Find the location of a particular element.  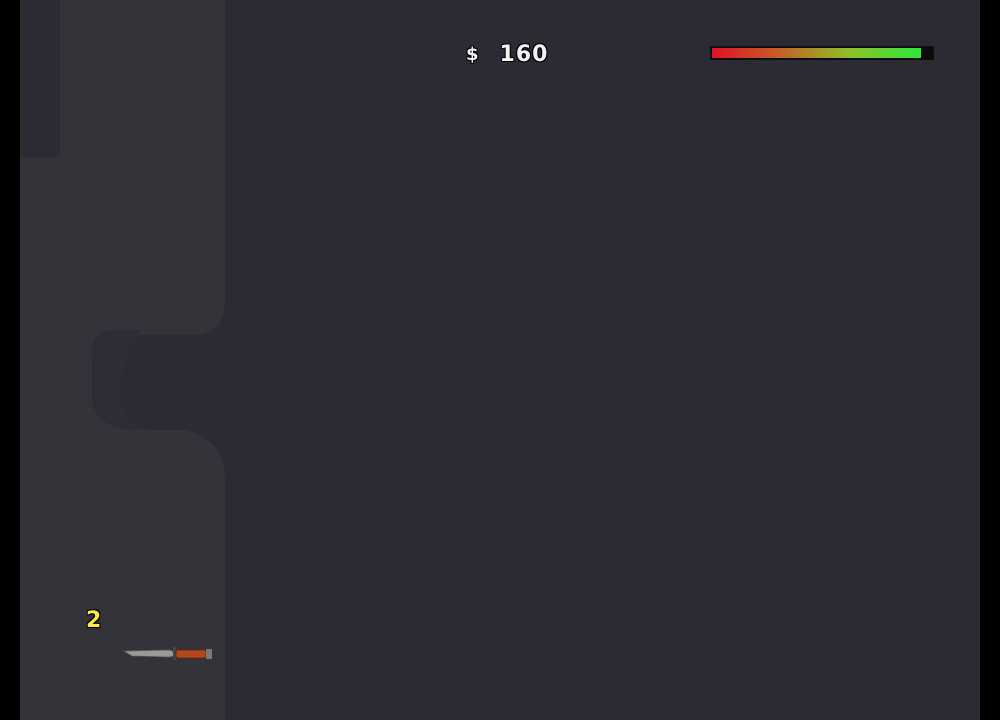

combat-knife-icon is located at coordinates (167, 653).